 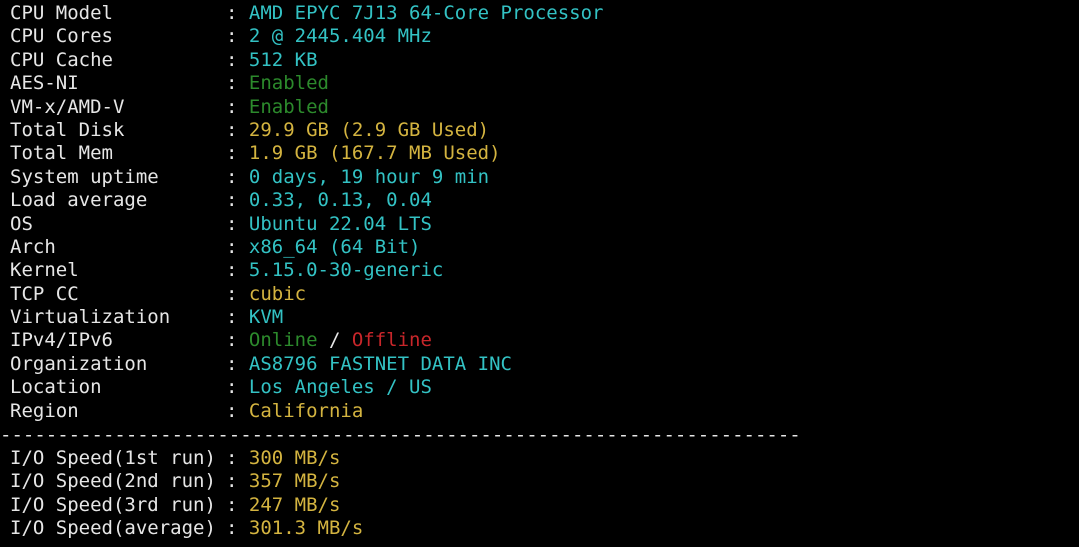 I want to click on info-row-tcp-cc: TCP CC: cubic, so click(x=542, y=294).